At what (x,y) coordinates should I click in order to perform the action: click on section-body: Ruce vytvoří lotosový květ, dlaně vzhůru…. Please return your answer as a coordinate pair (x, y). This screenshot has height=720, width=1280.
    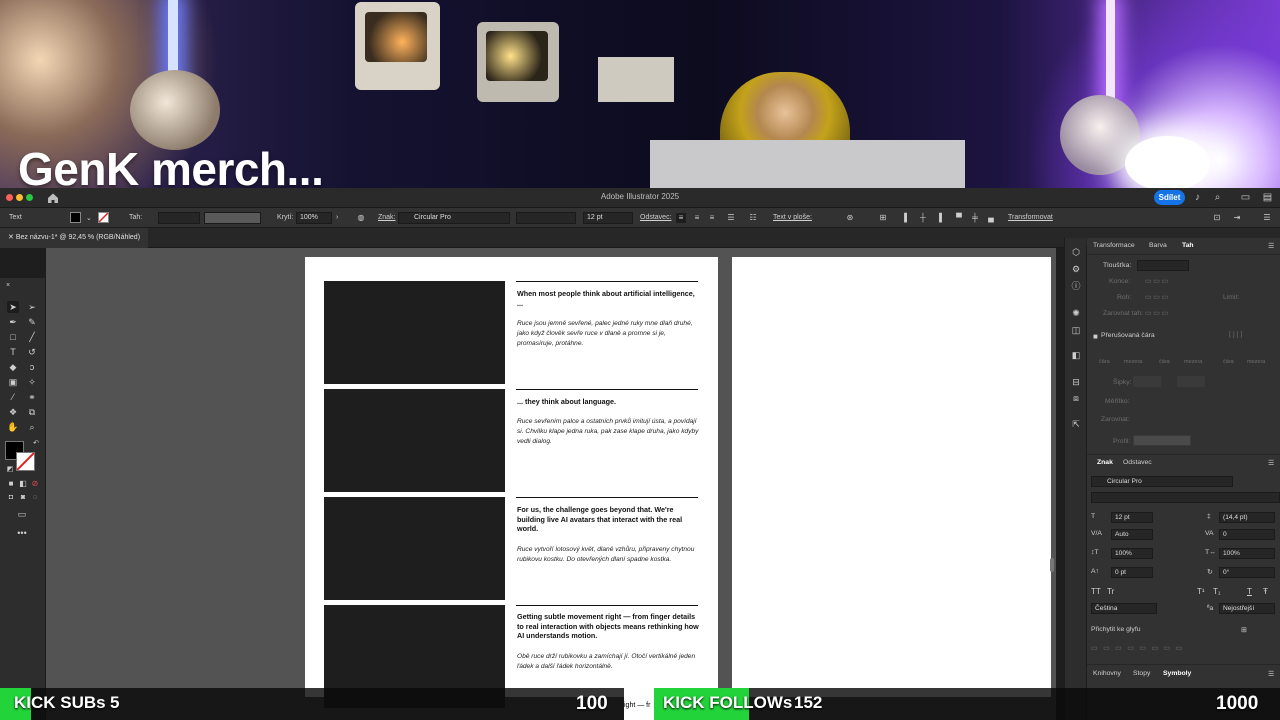
    Looking at the image, I should click on (608, 555).